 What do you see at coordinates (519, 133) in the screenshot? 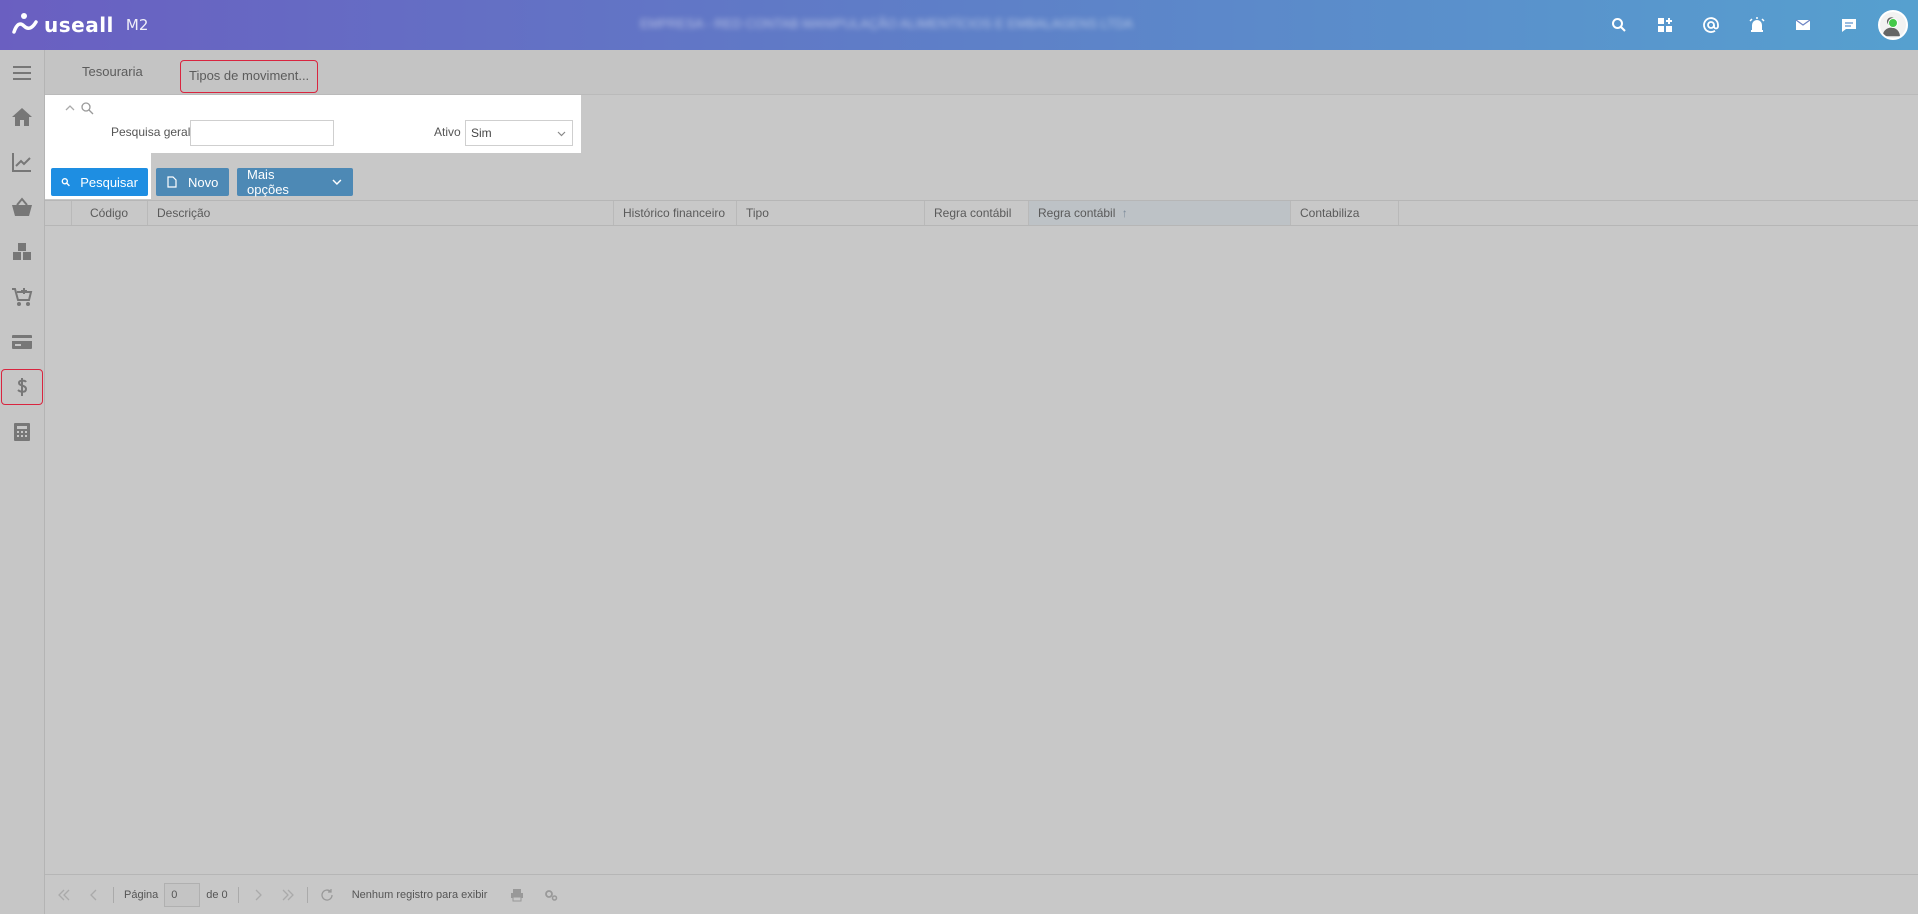
I see `active-select: Sim` at bounding box center [519, 133].